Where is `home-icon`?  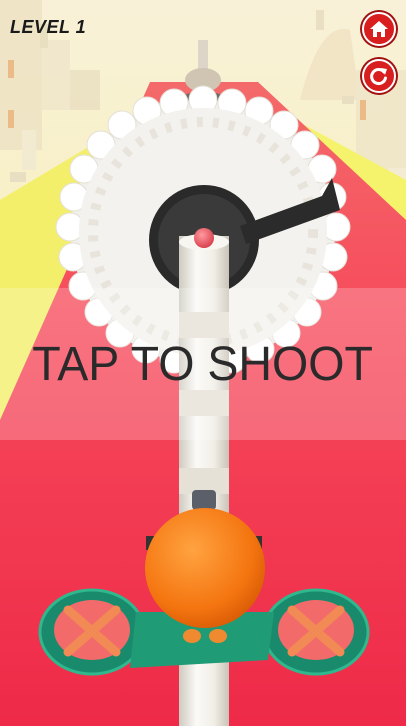 home-icon is located at coordinates (379, 29).